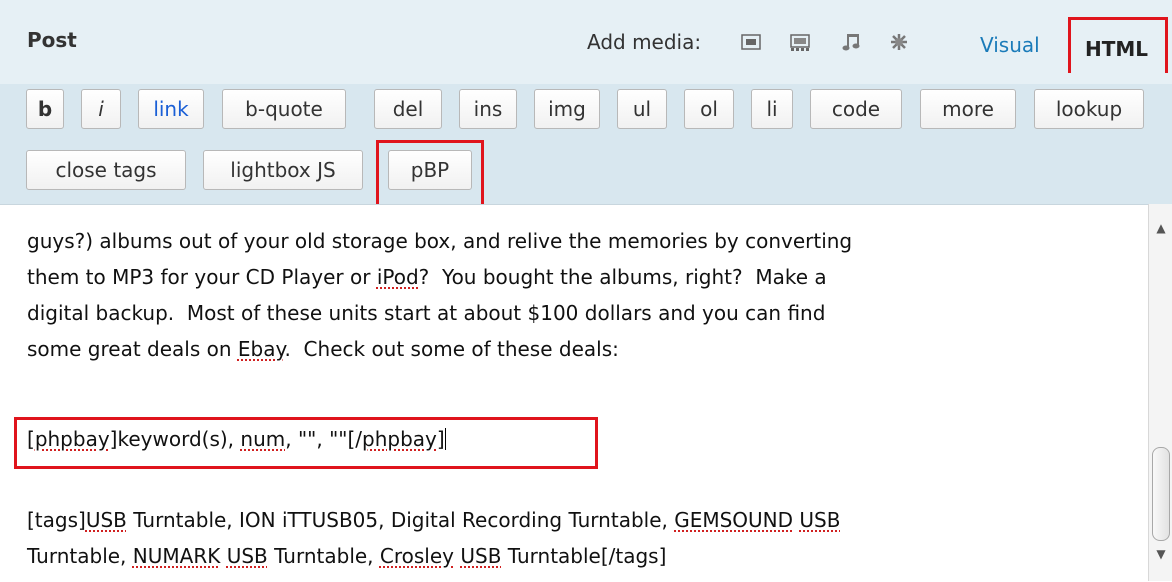  What do you see at coordinates (284, 109) in the screenshot?
I see `blockquote-button: b-quote` at bounding box center [284, 109].